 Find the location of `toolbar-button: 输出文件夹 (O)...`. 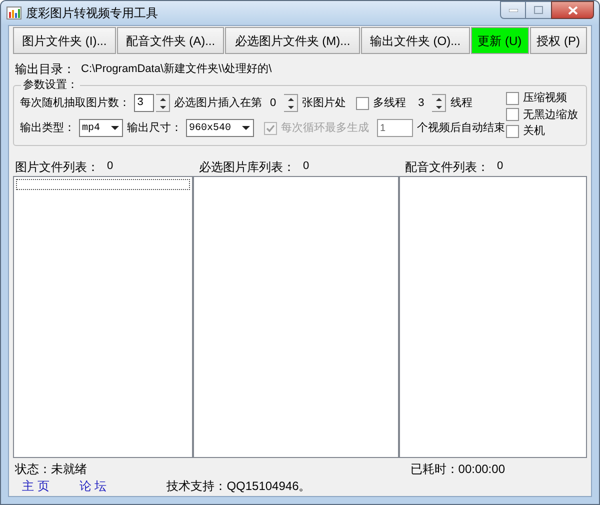

toolbar-button: 输出文件夹 (O)... is located at coordinates (415, 40).